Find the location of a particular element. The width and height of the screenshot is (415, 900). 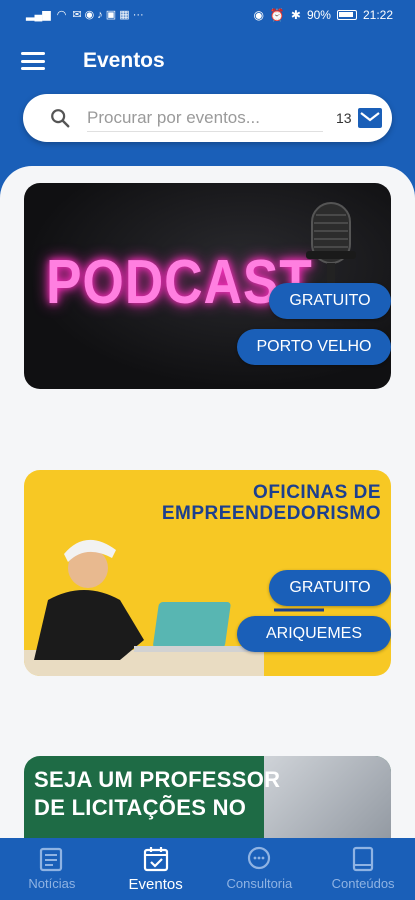

status-bar: ▂▄▆ ◠ ✉ ◉ ♪ ▣ ▦ ··· ◉ ⏰ ✱ 90% 21:22 is located at coordinates (207, 16).